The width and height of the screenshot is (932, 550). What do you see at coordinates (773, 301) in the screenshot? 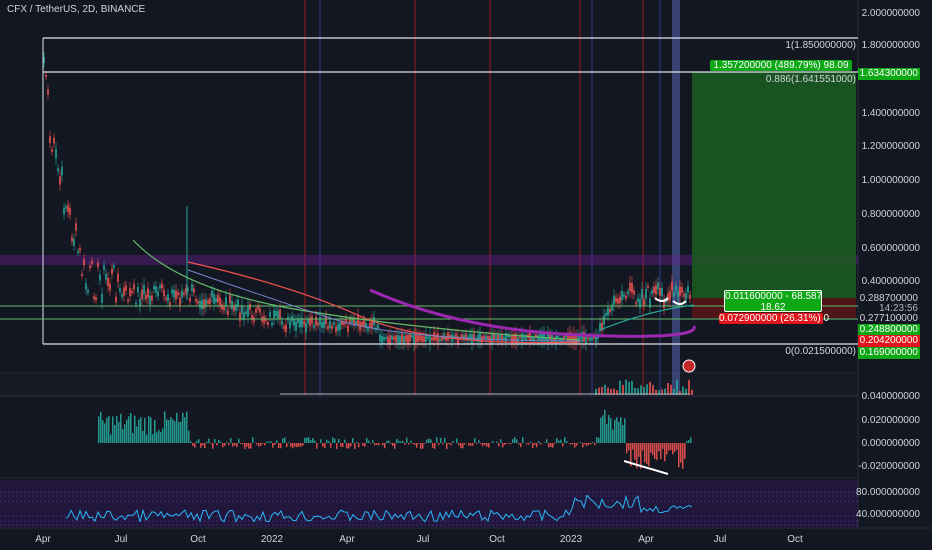
I see `entry-box: 0.011600000 - 68.587 18.62` at bounding box center [773, 301].